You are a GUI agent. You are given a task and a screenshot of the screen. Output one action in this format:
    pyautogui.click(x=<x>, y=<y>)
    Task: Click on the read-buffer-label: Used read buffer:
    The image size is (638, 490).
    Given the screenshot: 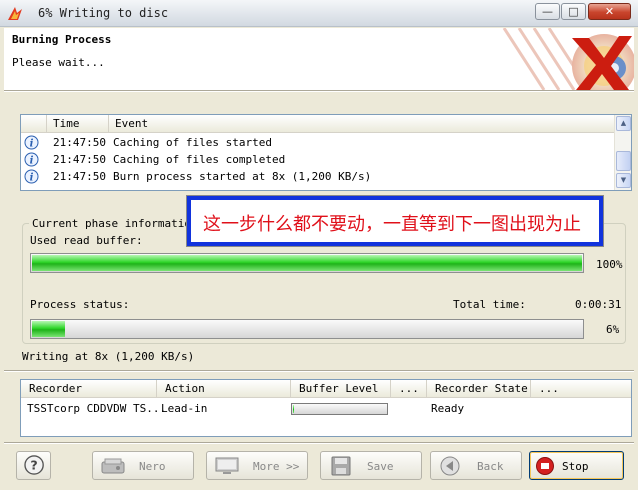 What is the action you would take?
    pyautogui.click(x=86, y=240)
    